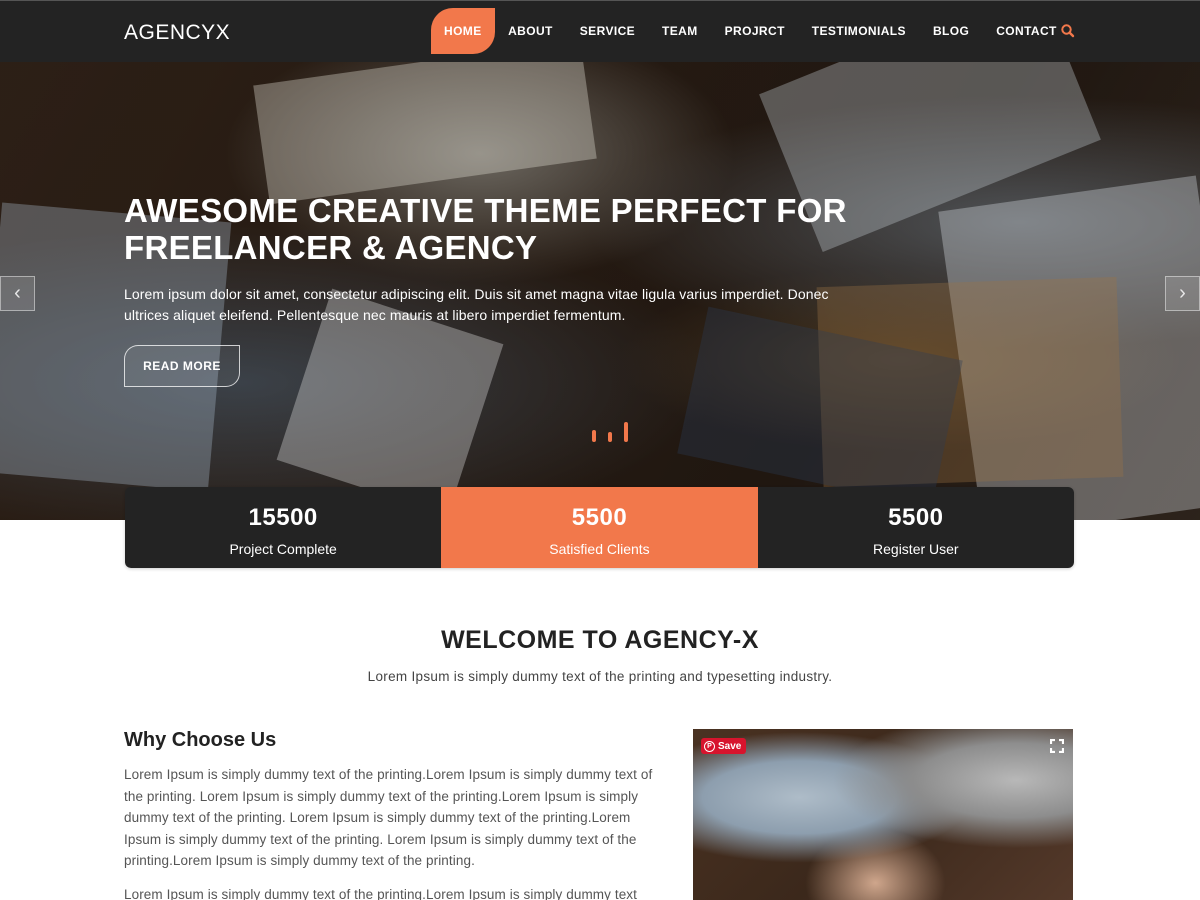 This screenshot has height=900, width=1200. What do you see at coordinates (531, 31) in the screenshot?
I see `nav-item-about: ABOUT` at bounding box center [531, 31].